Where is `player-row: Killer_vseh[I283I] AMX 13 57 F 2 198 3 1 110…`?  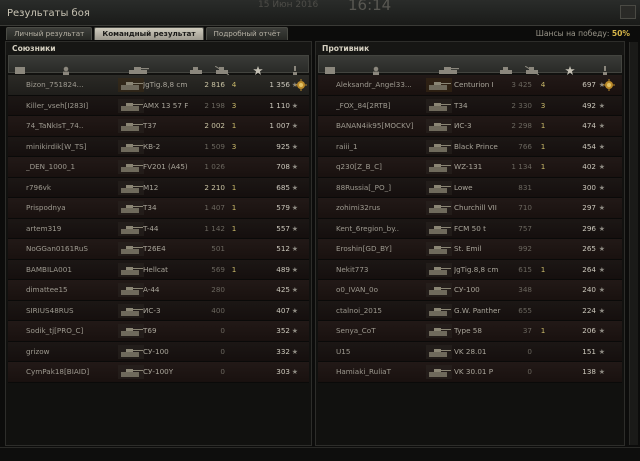 player-row: Killer_vseh[I283I] AMX 13 57 F 2 198 3 1 110… is located at coordinates (158, 105).